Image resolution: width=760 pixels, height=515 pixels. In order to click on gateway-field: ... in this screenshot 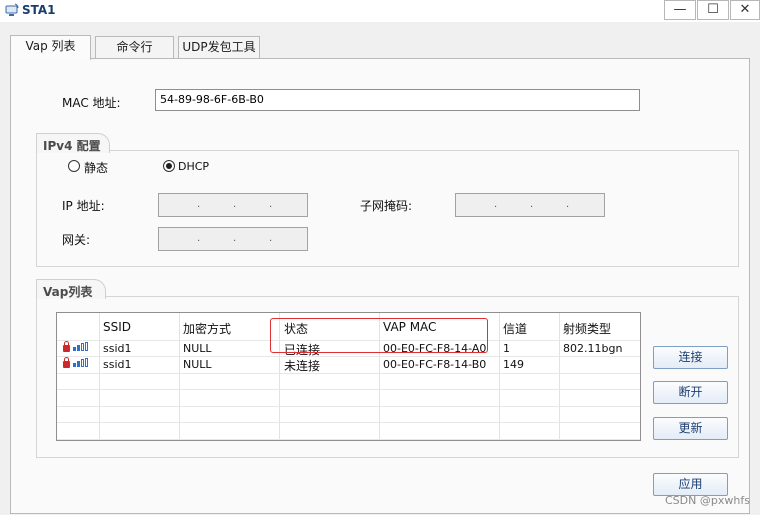, I will do `click(233, 239)`.